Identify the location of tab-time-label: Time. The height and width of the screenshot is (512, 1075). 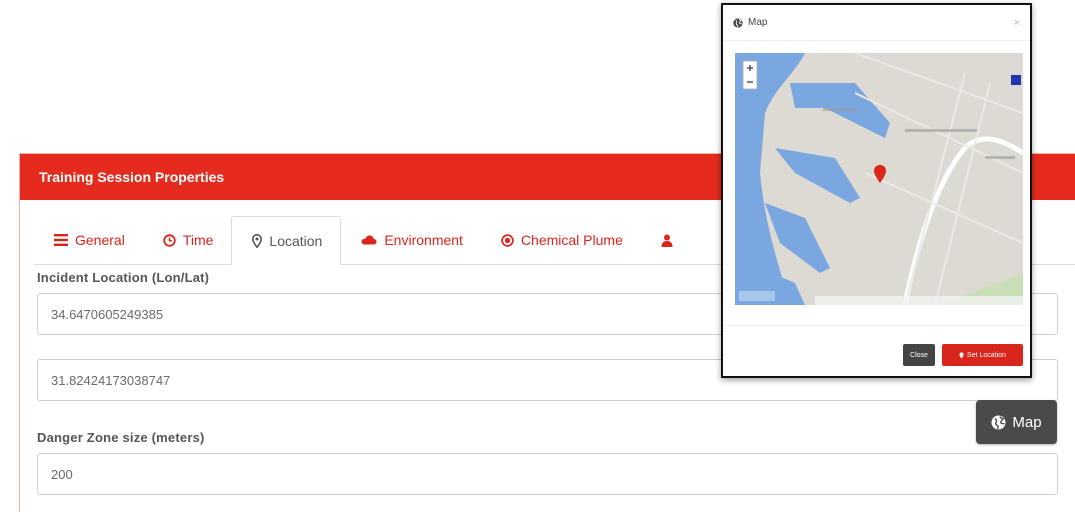
(198, 240).